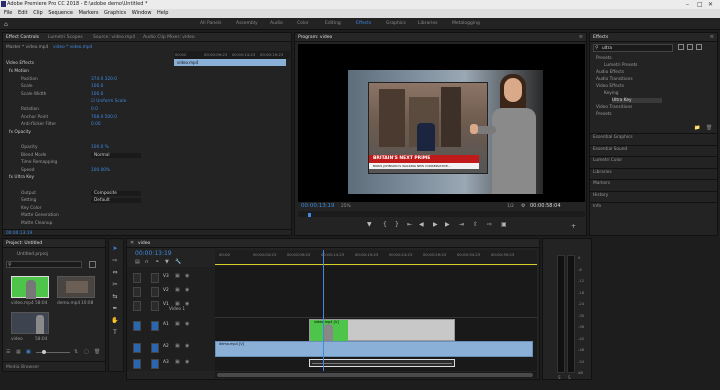  Describe the element at coordinates (614, 107) in the screenshot. I see `effects-tree-item: Video Transitions` at that location.